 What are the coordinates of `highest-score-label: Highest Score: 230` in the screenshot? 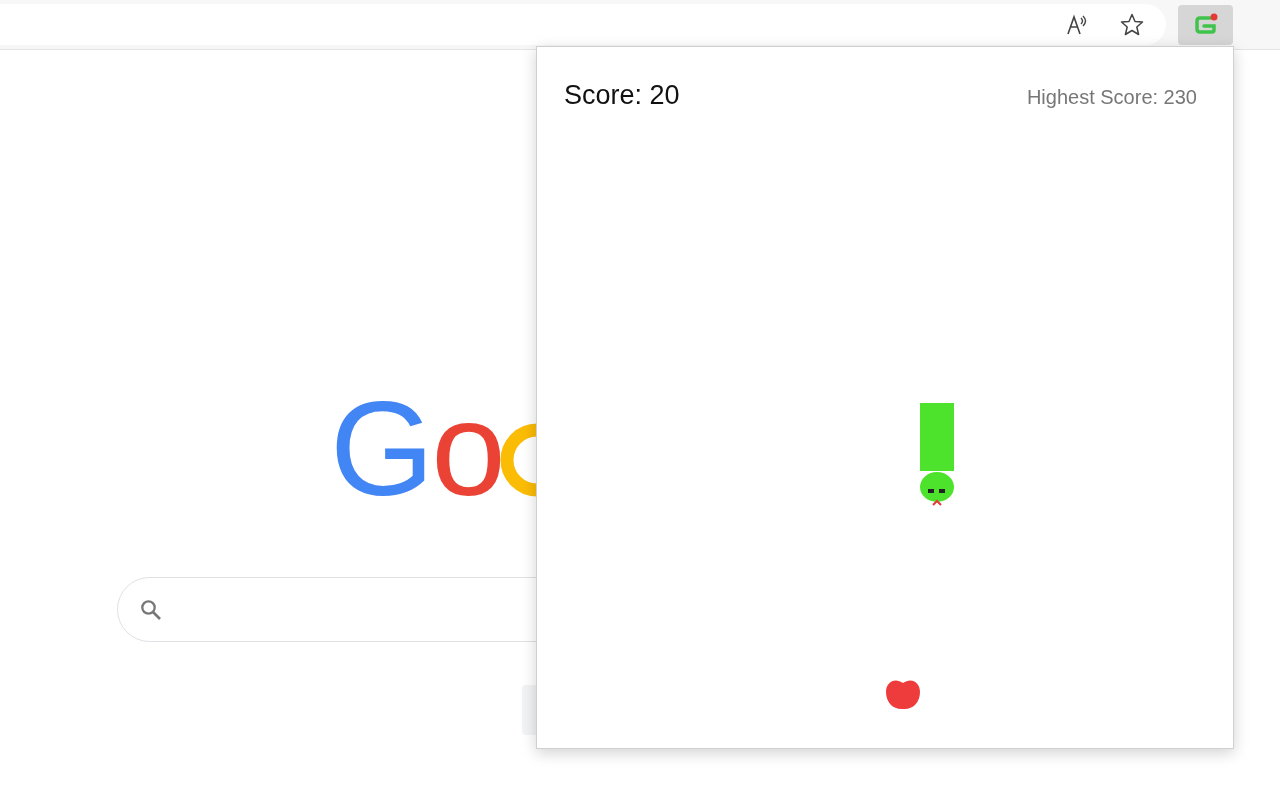 It's located at (1111, 97).